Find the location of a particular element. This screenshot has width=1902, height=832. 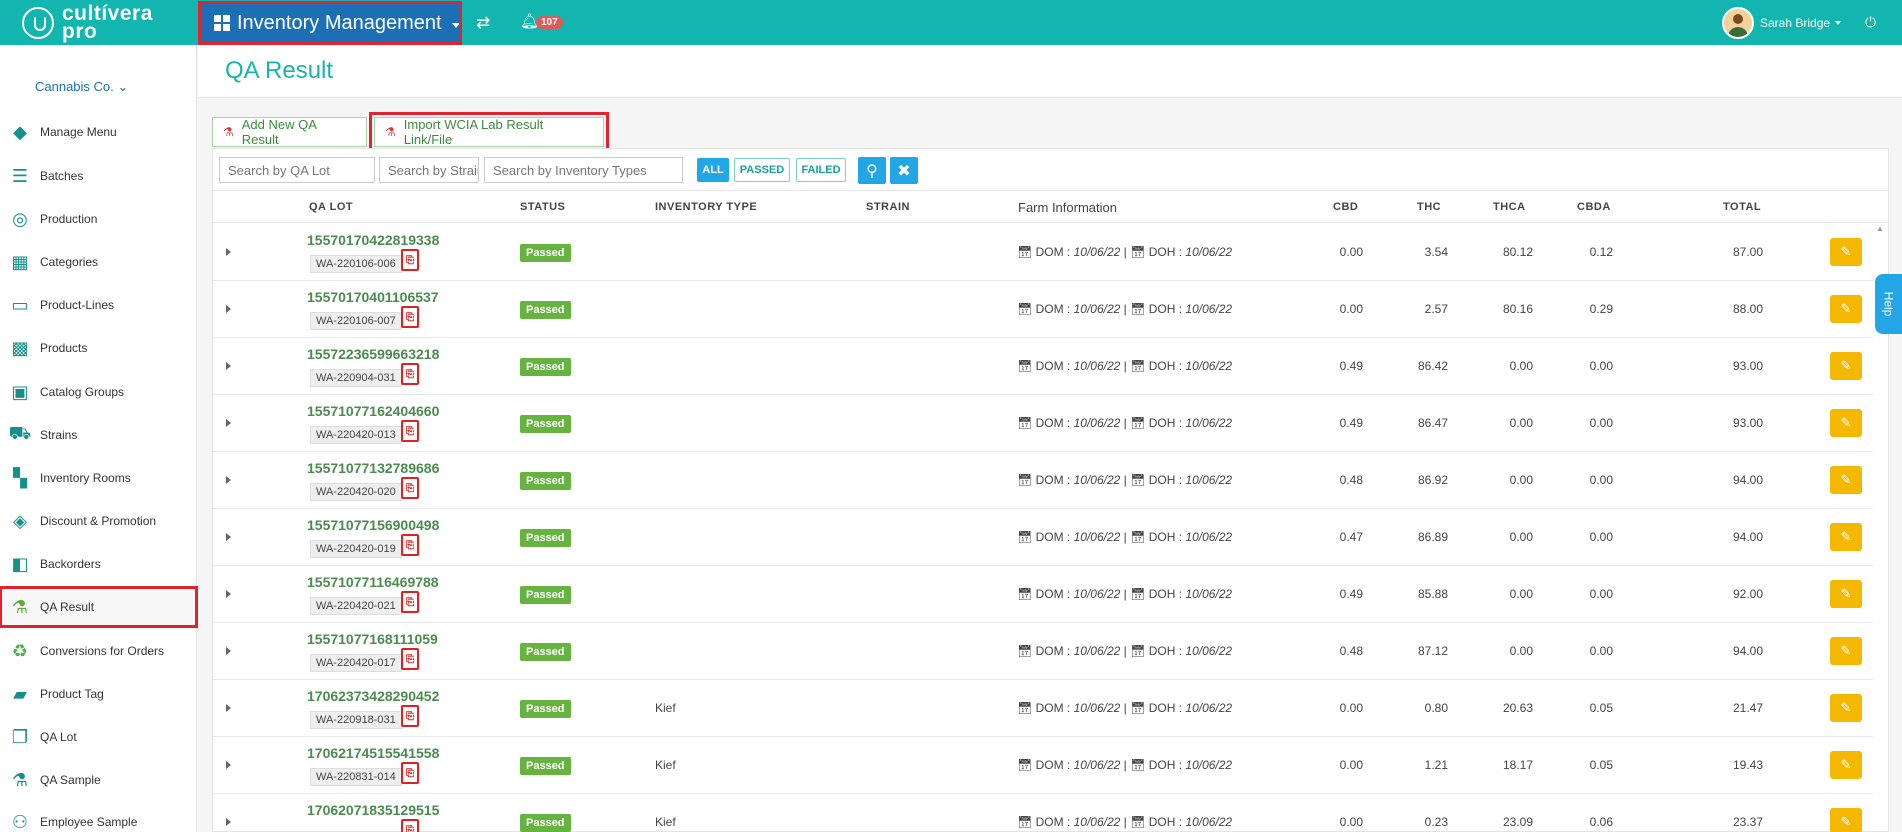

qa-lot-link: 15570170422819338 is located at coordinates (373, 240).